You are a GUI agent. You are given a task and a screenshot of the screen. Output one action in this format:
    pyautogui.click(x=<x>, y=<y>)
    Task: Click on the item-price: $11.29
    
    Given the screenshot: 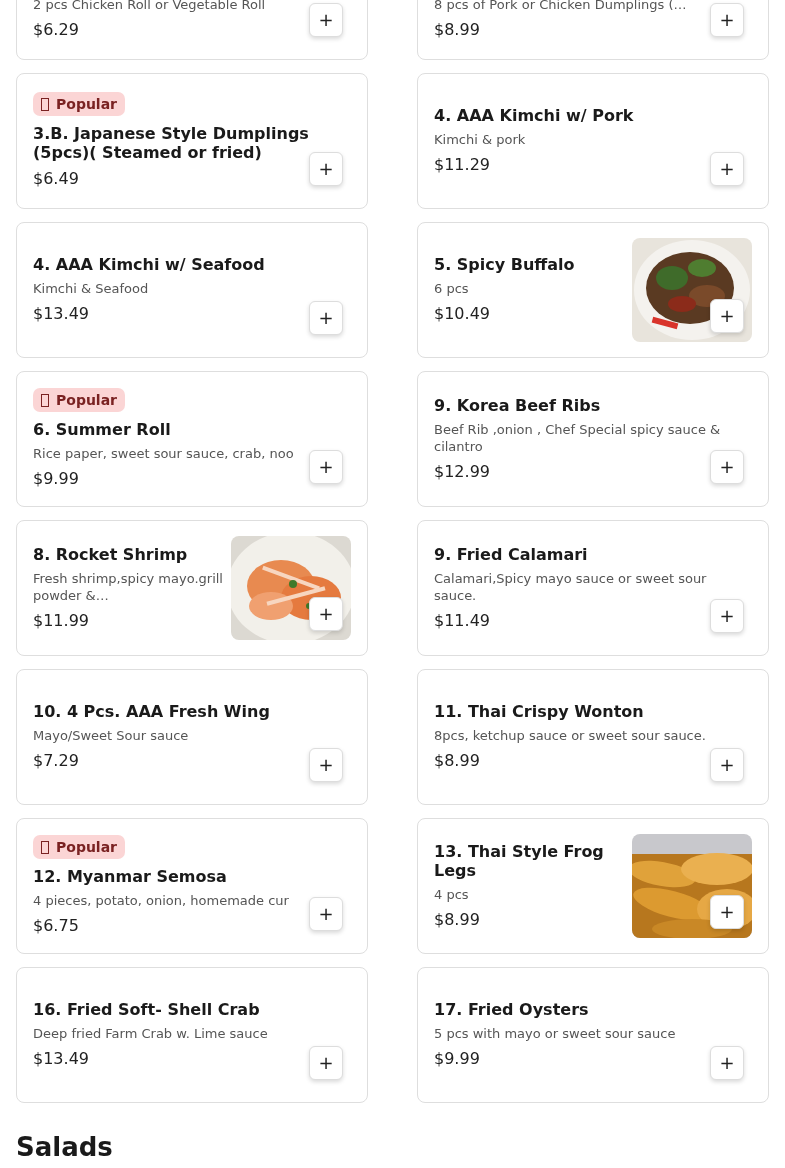 What is the action you would take?
    pyautogui.click(x=462, y=165)
    